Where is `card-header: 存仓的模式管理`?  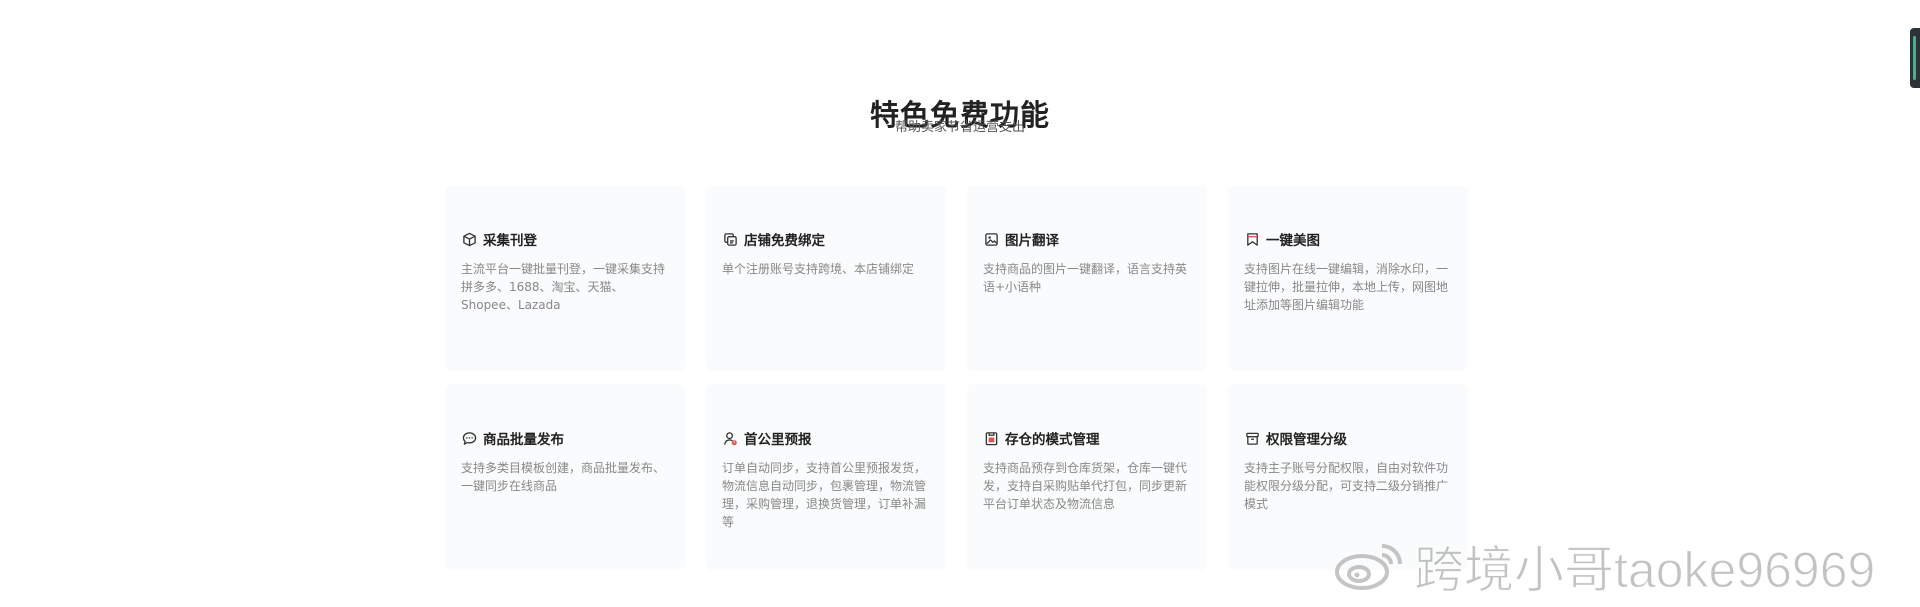 card-header: 存仓的模式管理 is located at coordinates (1087, 438).